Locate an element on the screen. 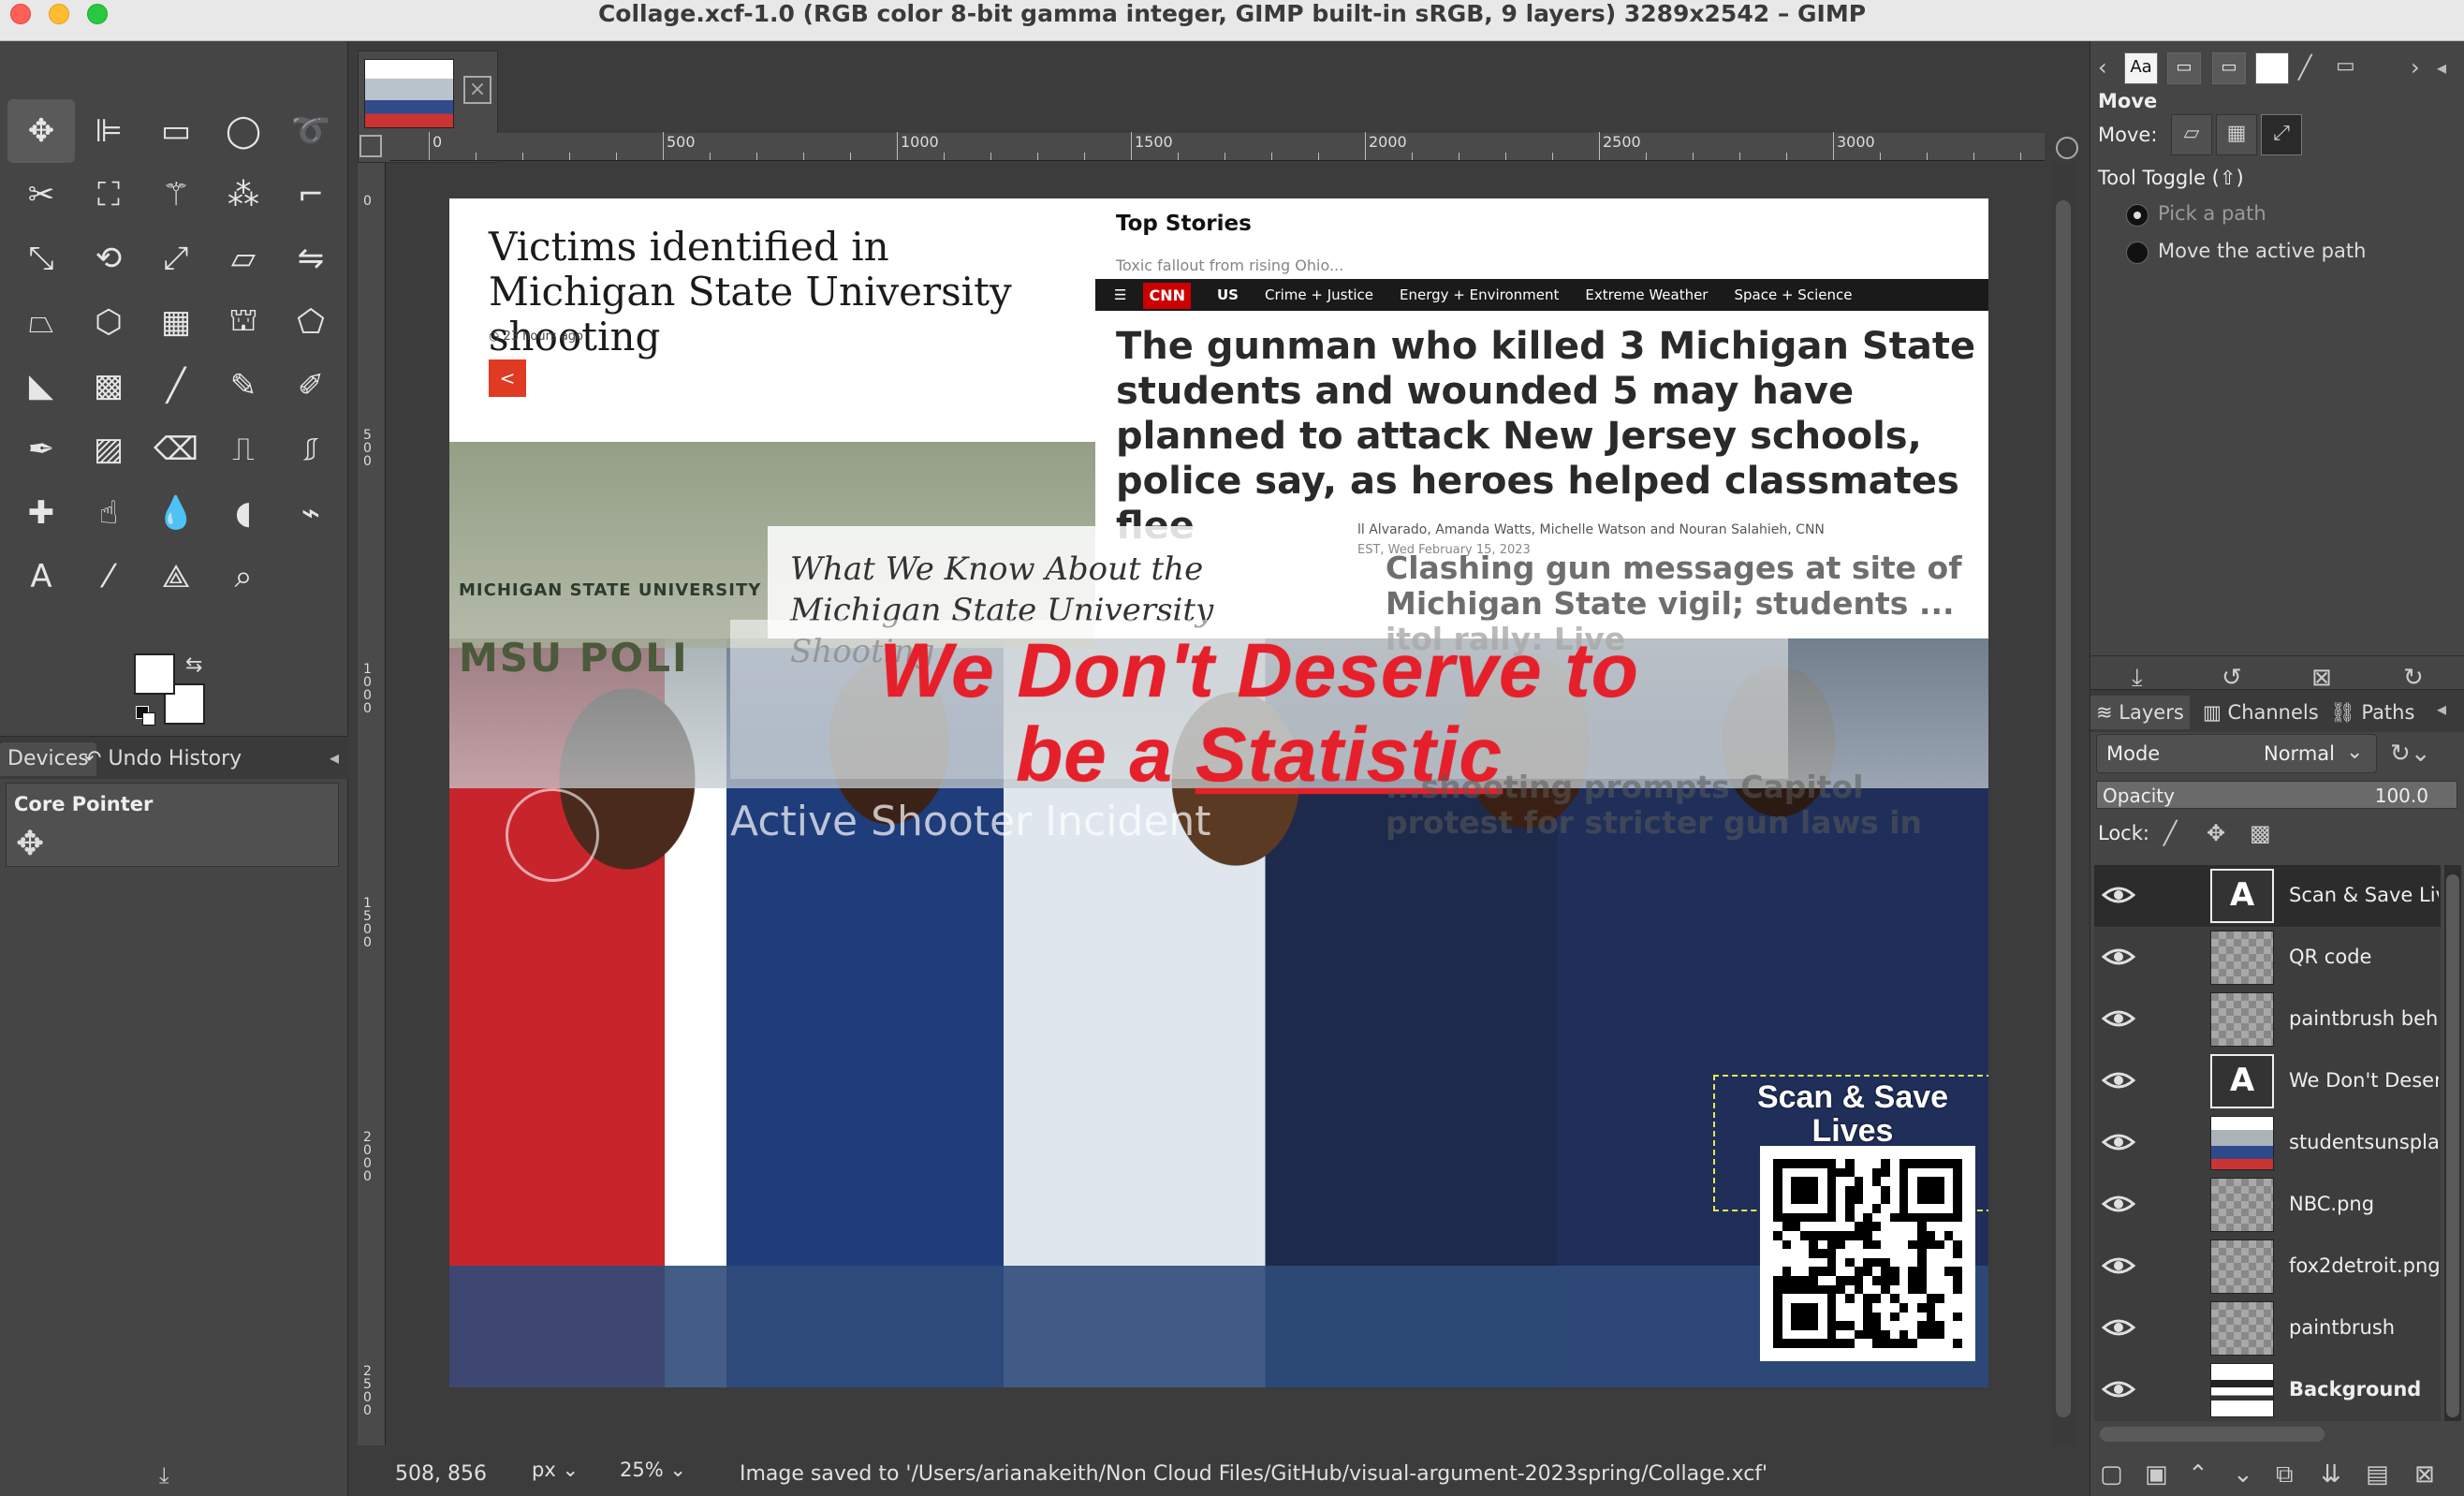 This screenshot has height=1496, width=2464. move-active-path-radio is located at coordinates (2137, 253).